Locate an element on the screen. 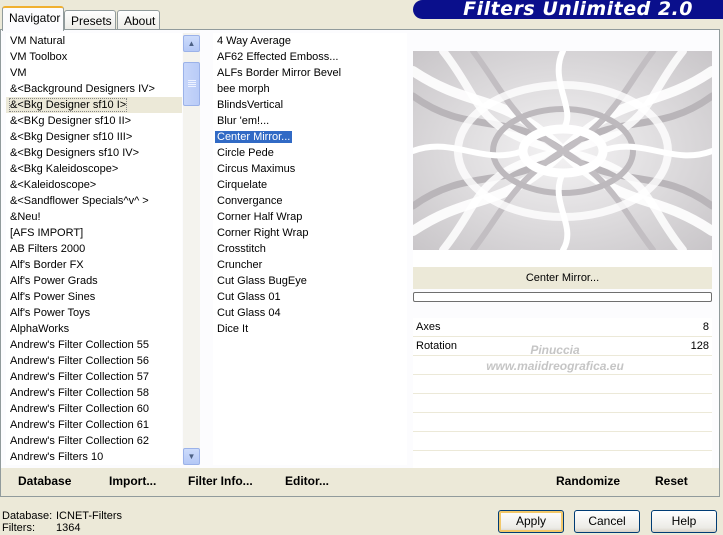  database-info: Database: ICNET-Filters Filters: 1364 is located at coordinates (102, 522).